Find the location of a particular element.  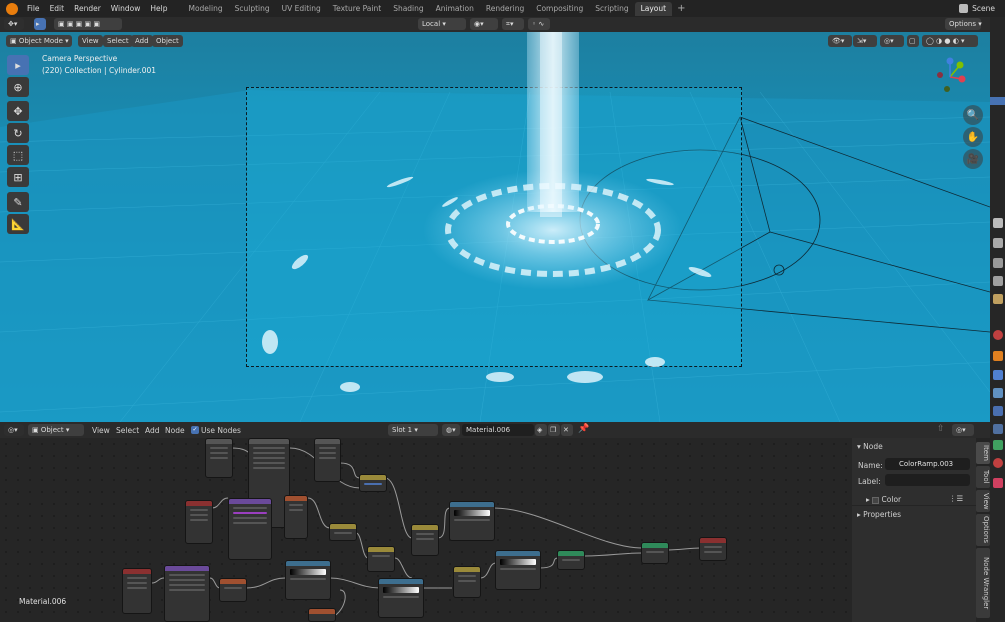

viewport-menu-view: View is located at coordinates (90, 41).